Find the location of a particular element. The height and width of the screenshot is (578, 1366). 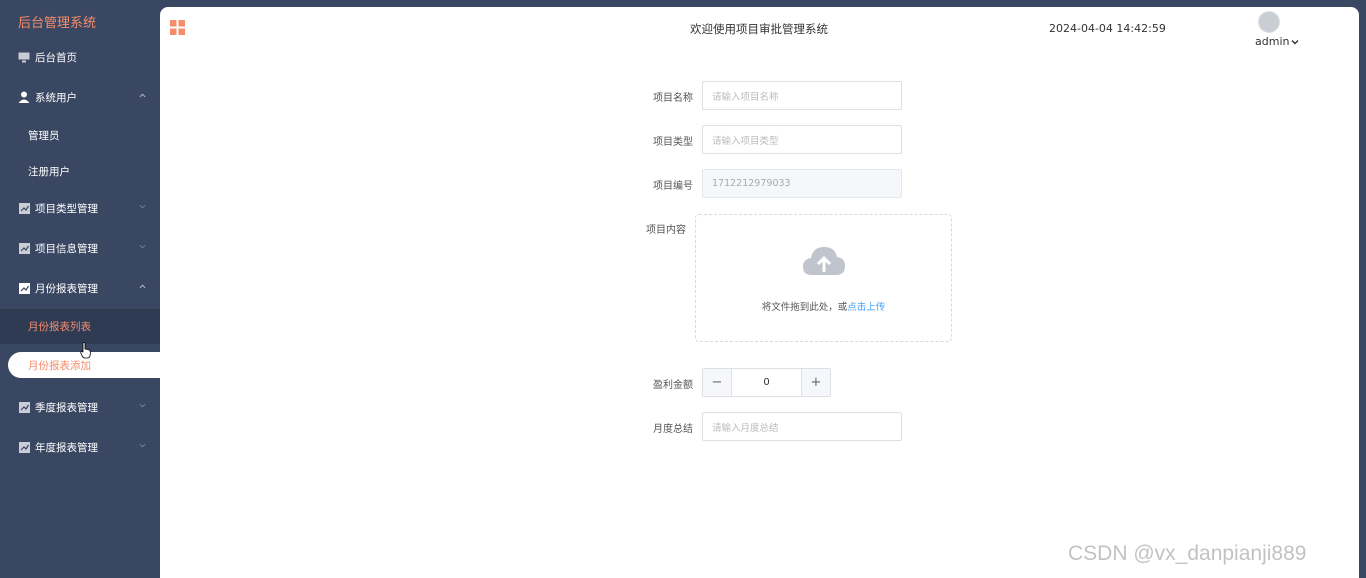

sidebar-item-annual-report: 年度报表管理 is located at coordinates (80, 447).